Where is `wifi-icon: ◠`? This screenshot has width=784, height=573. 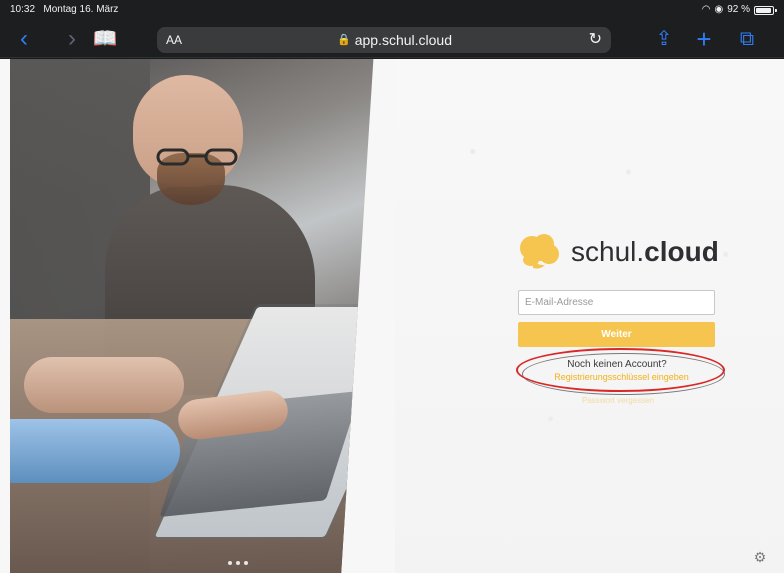
wifi-icon: ◠ is located at coordinates (706, 9).